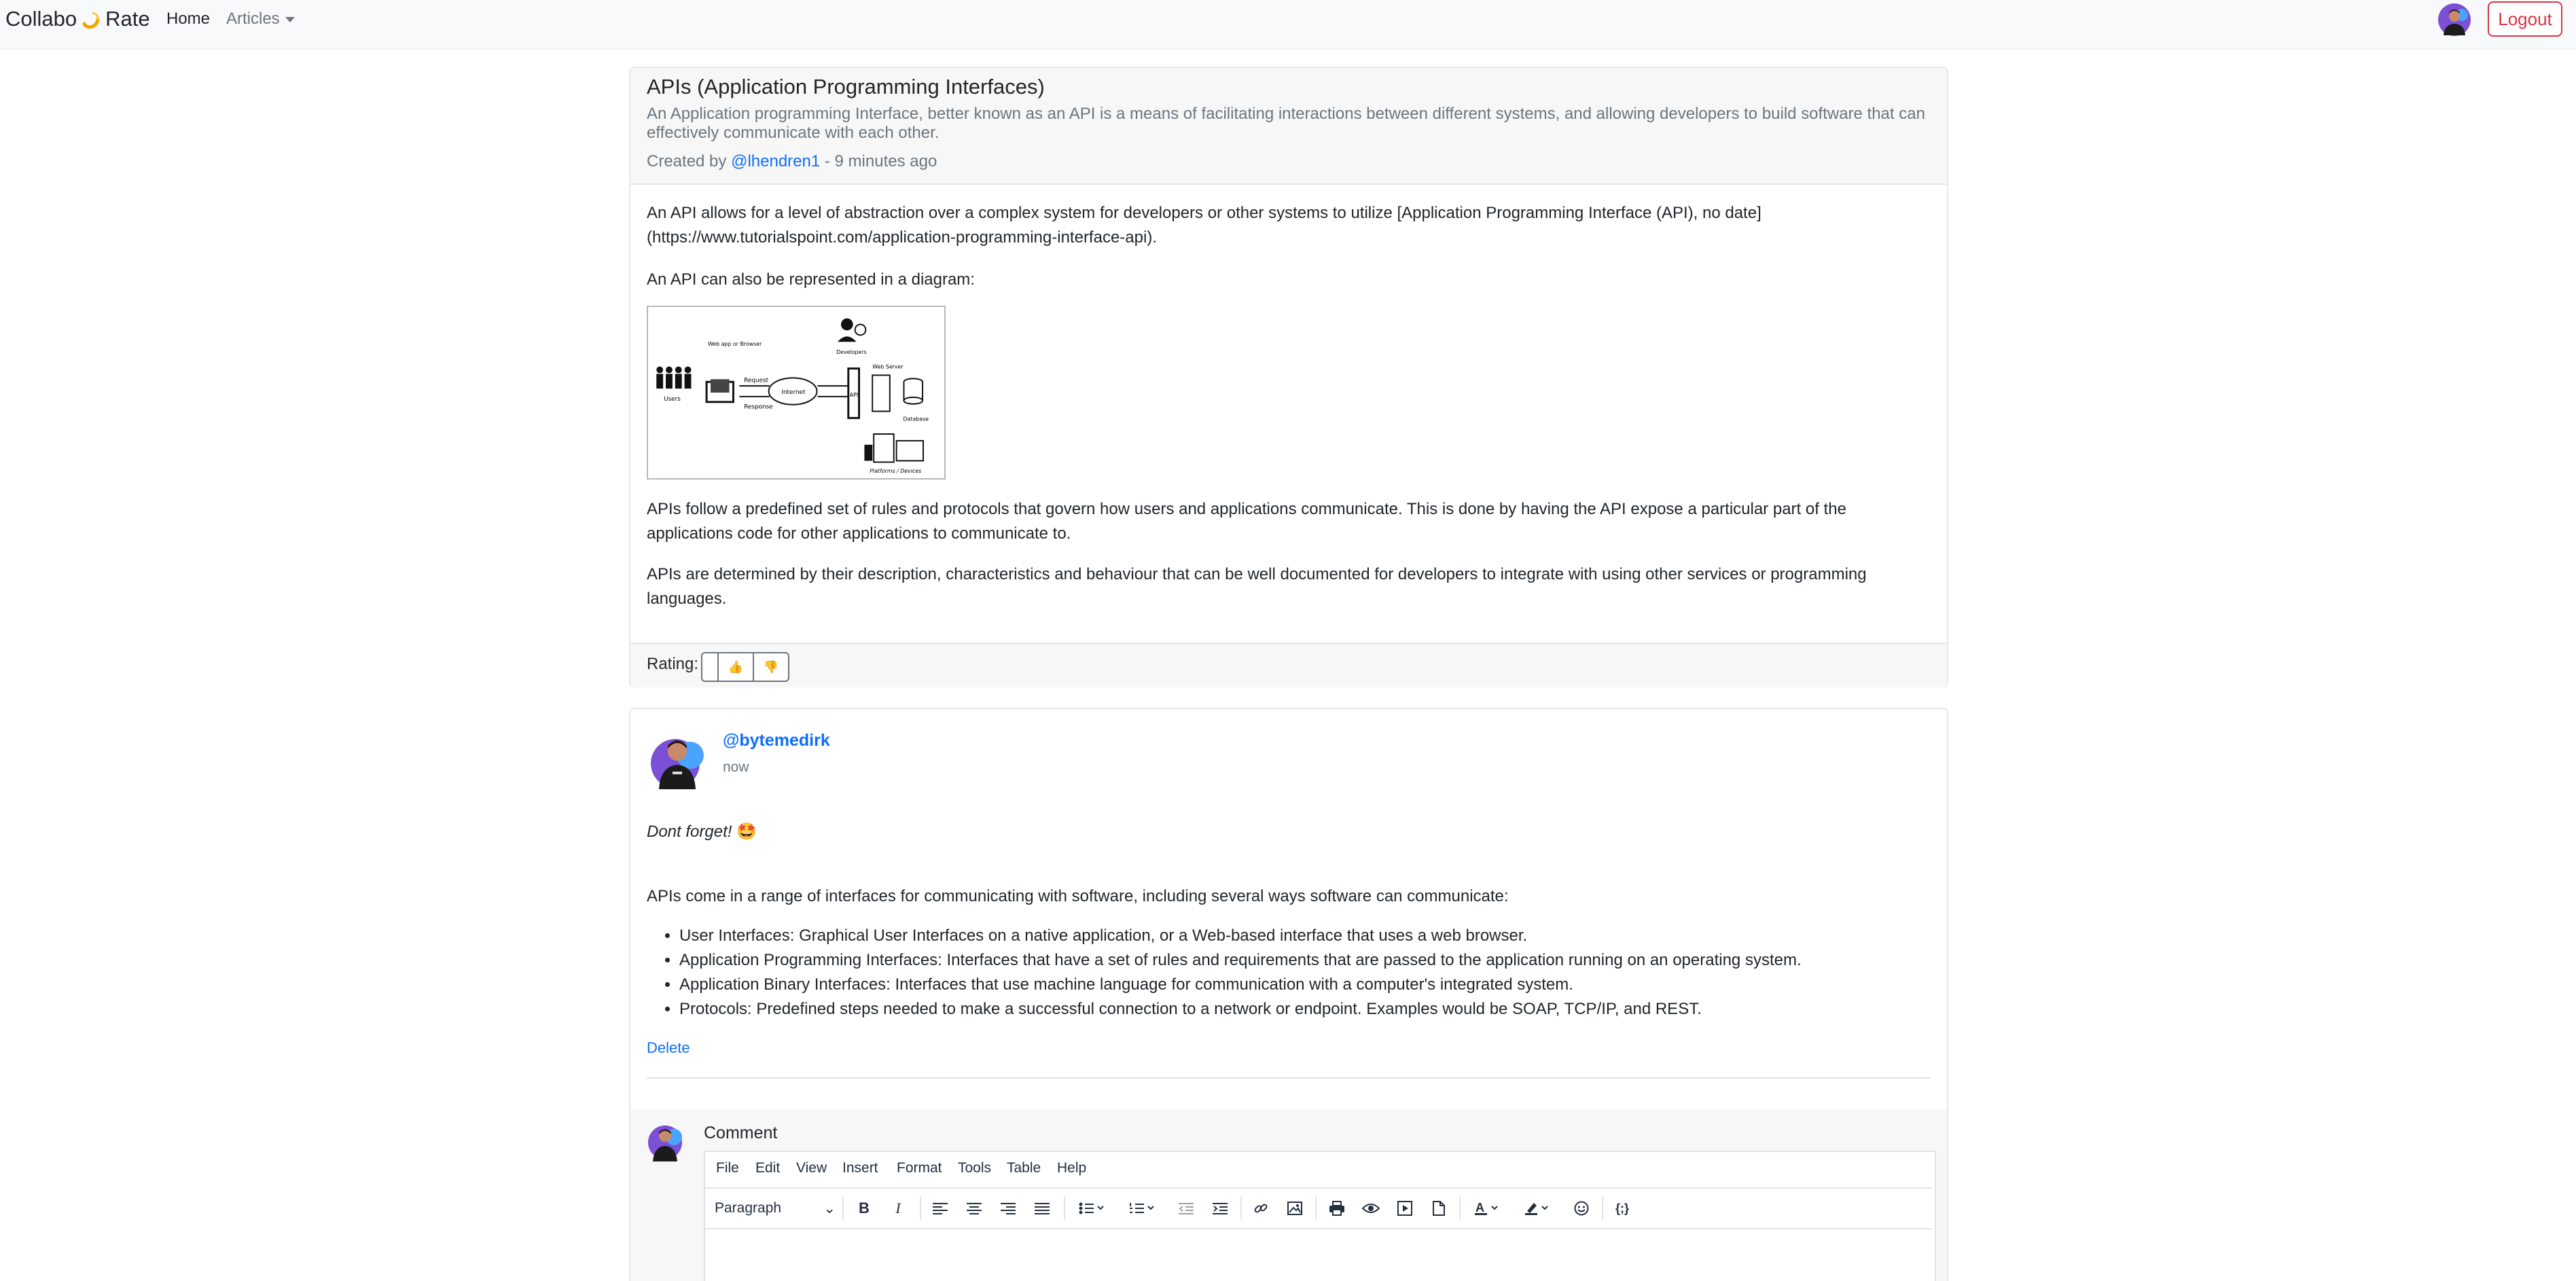 The height and width of the screenshot is (1281, 2576). I want to click on media-icon, so click(1404, 1208).